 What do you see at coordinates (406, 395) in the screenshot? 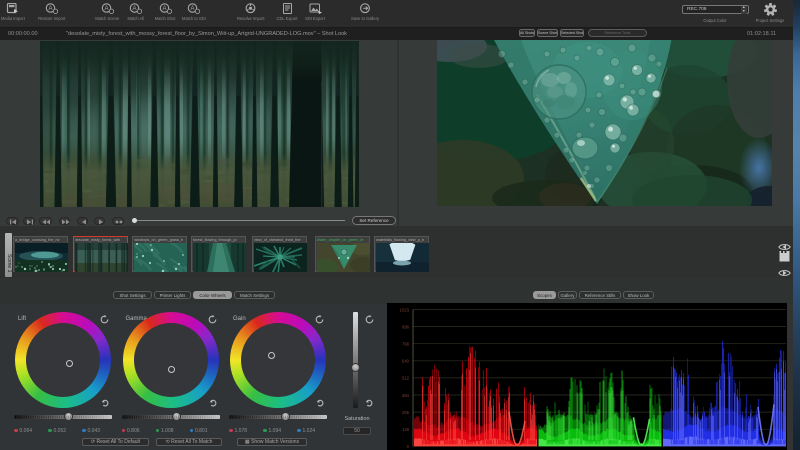
I see `svg-text: 384` at bounding box center [406, 395].